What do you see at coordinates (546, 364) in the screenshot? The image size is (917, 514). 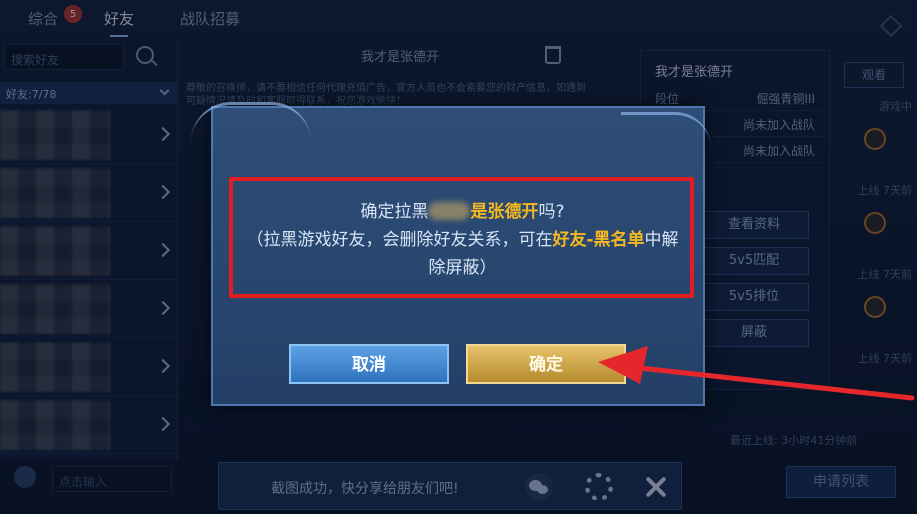 I see `confirm-button: 确定` at bounding box center [546, 364].